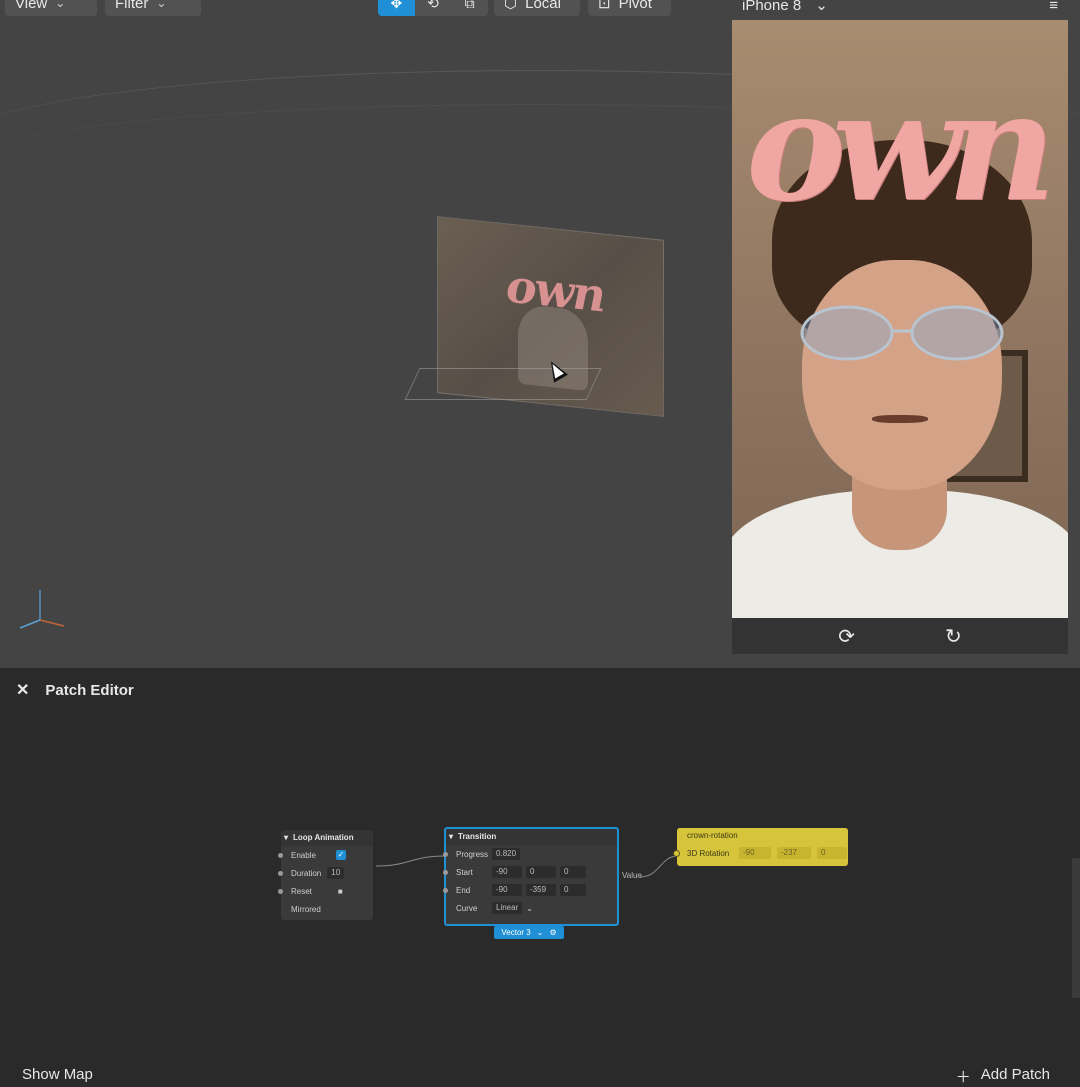 The image size is (1080, 1087). What do you see at coordinates (604, 6) in the screenshot?
I see `pivot-icon: ⊡` at bounding box center [604, 6].